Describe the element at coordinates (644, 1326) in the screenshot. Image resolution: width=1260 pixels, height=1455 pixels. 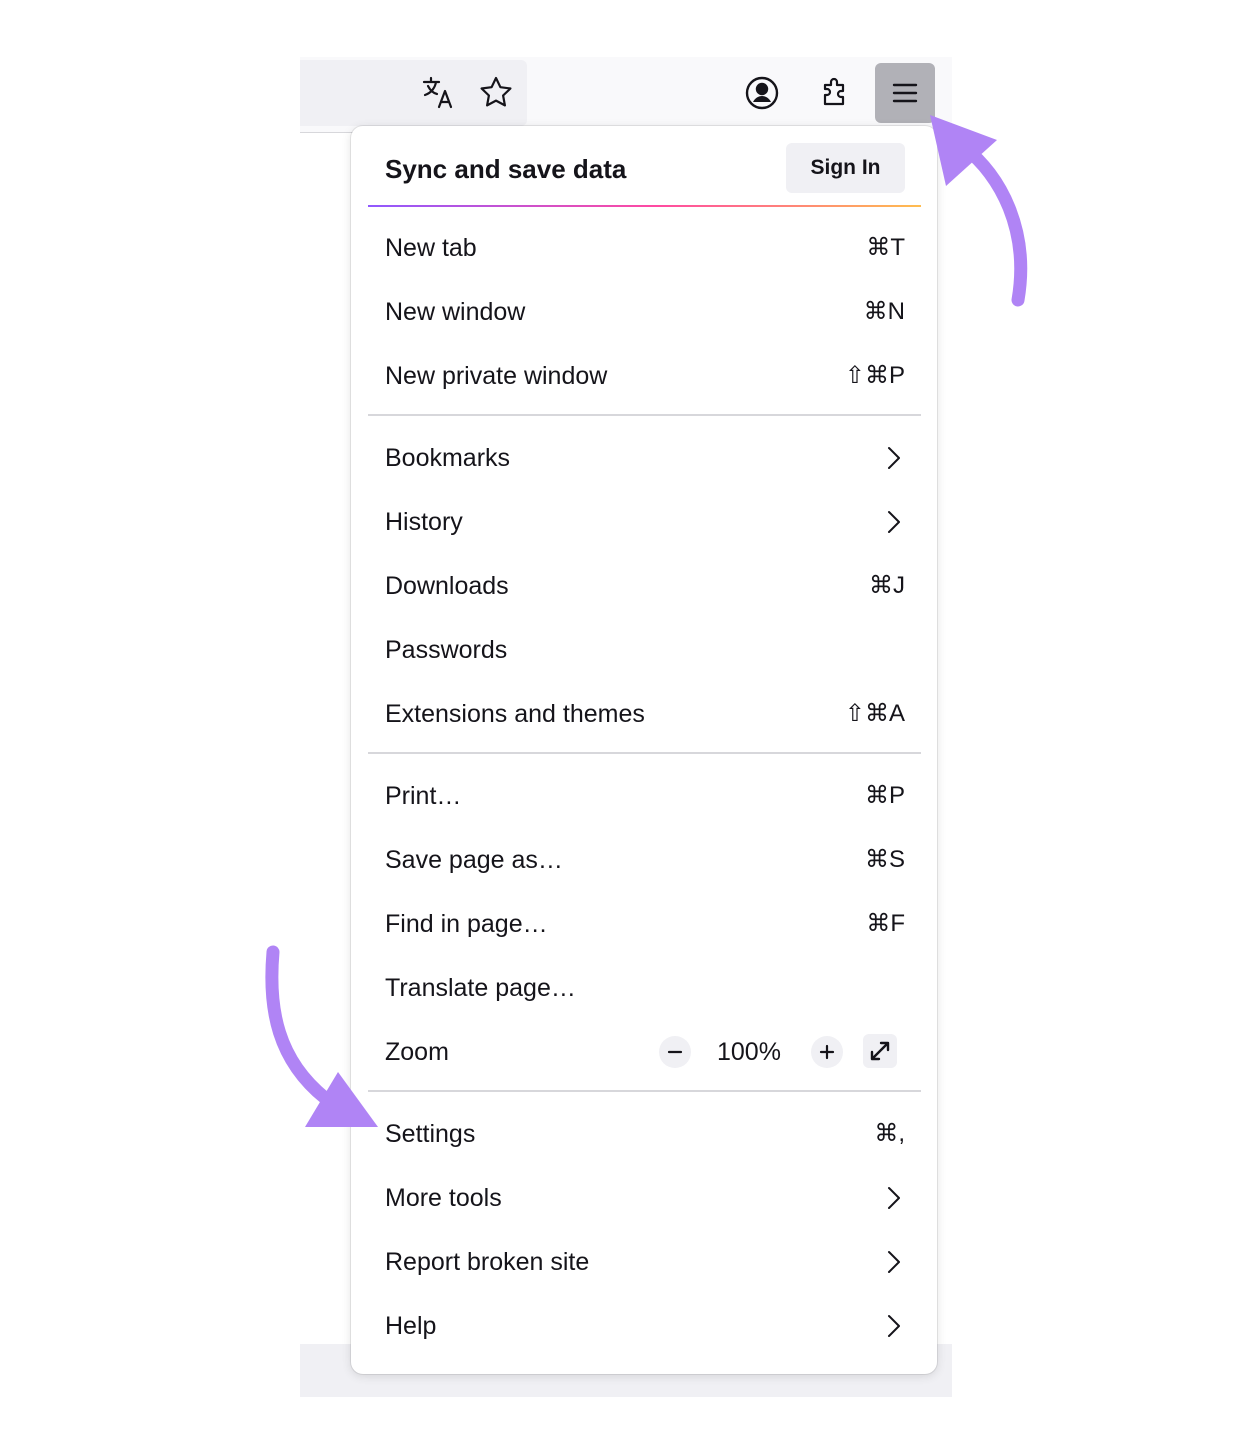
I see `menu-item-help: Help` at that location.